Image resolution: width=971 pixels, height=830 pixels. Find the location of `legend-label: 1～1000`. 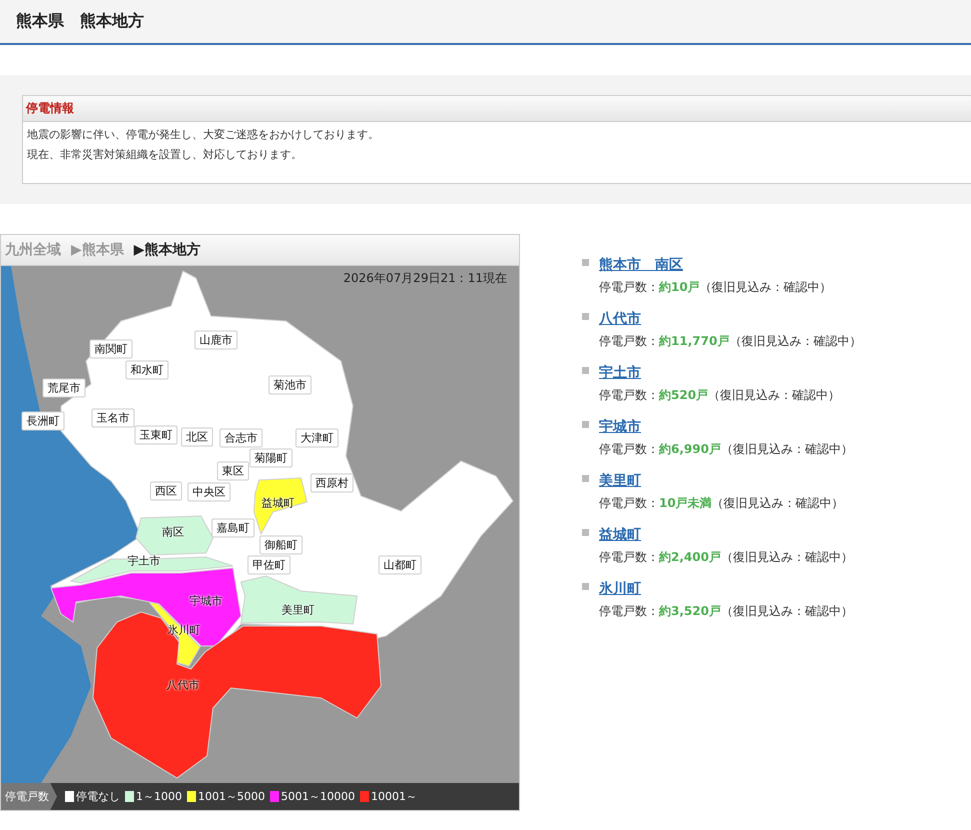

legend-label: 1～1000 is located at coordinates (159, 796).